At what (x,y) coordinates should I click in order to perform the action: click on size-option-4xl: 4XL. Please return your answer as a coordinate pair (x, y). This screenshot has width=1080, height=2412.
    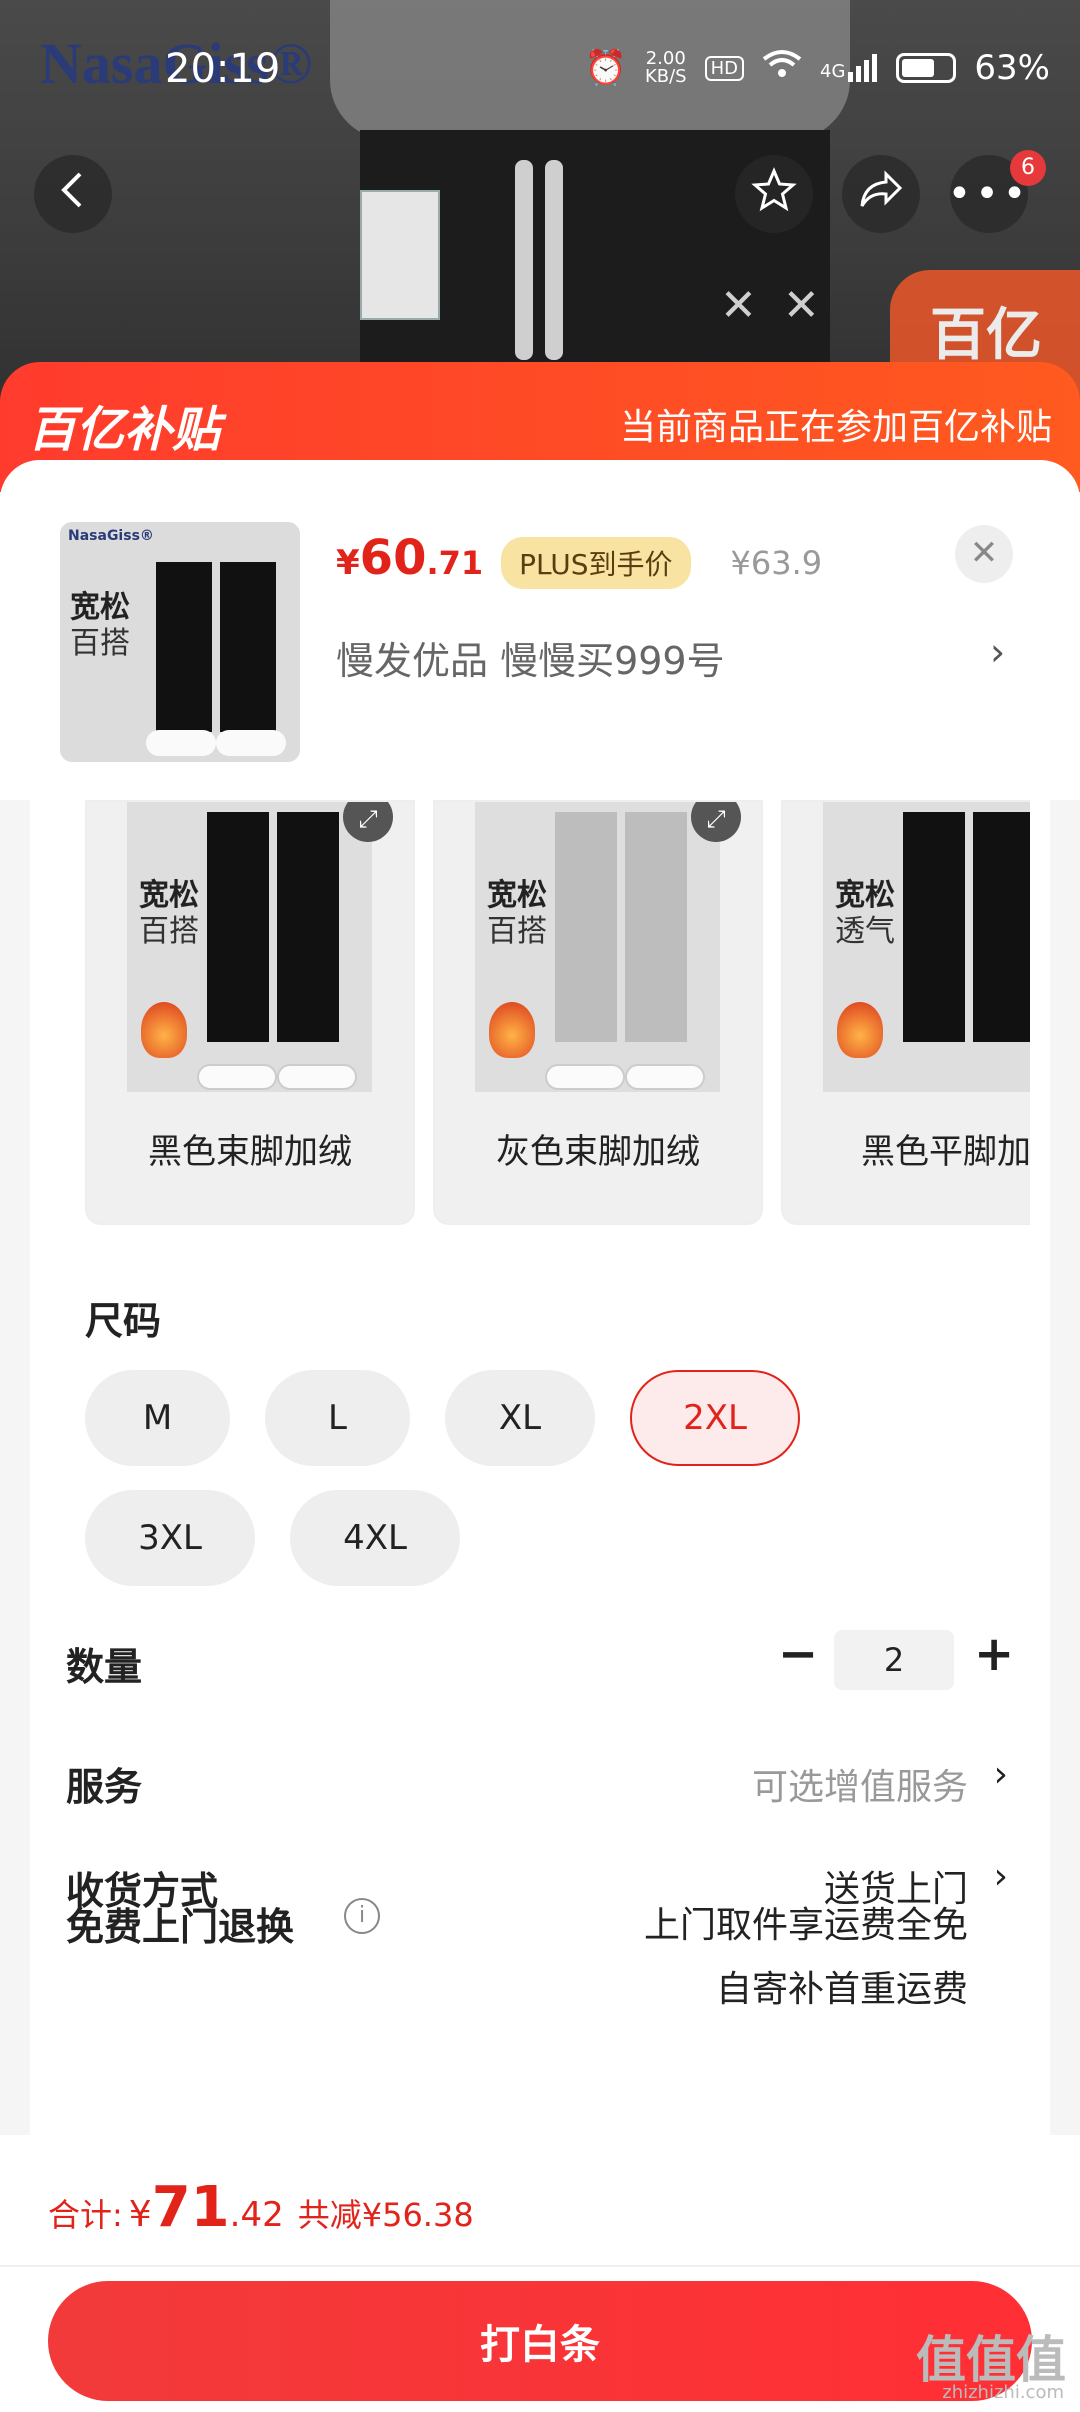
    Looking at the image, I should click on (375, 1538).